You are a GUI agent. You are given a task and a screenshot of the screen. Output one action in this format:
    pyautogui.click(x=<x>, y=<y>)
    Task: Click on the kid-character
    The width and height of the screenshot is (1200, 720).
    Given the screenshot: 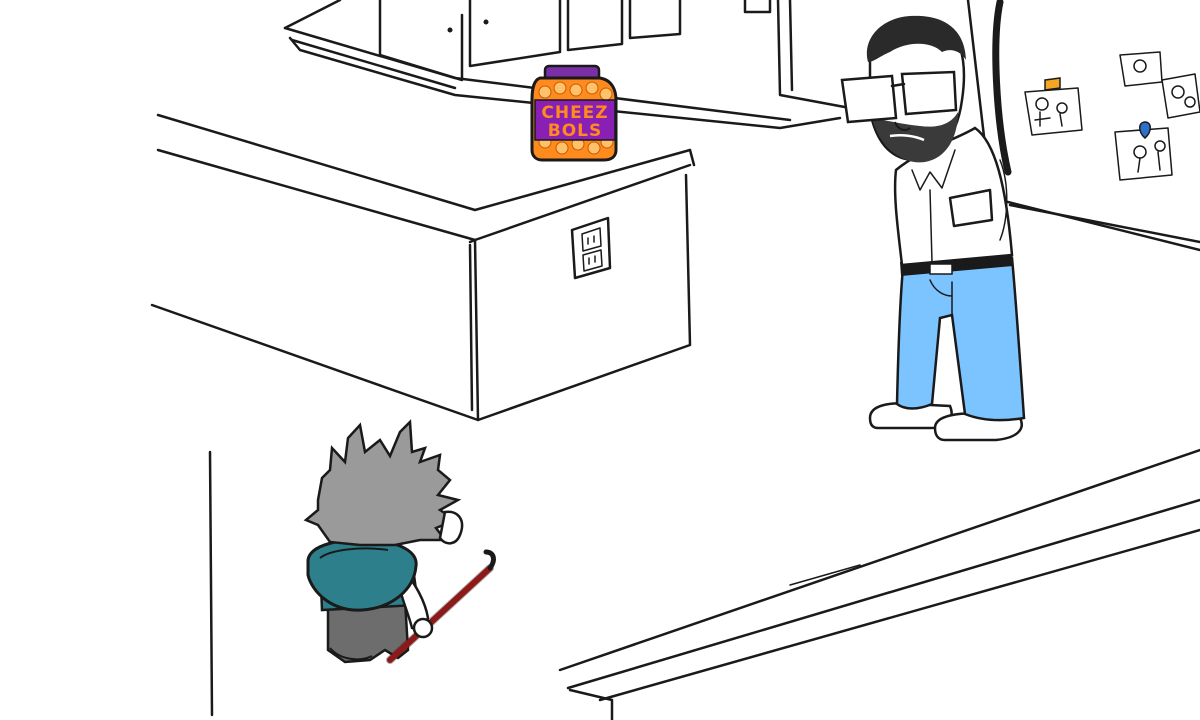 What is the action you would take?
    pyautogui.click(x=399, y=541)
    